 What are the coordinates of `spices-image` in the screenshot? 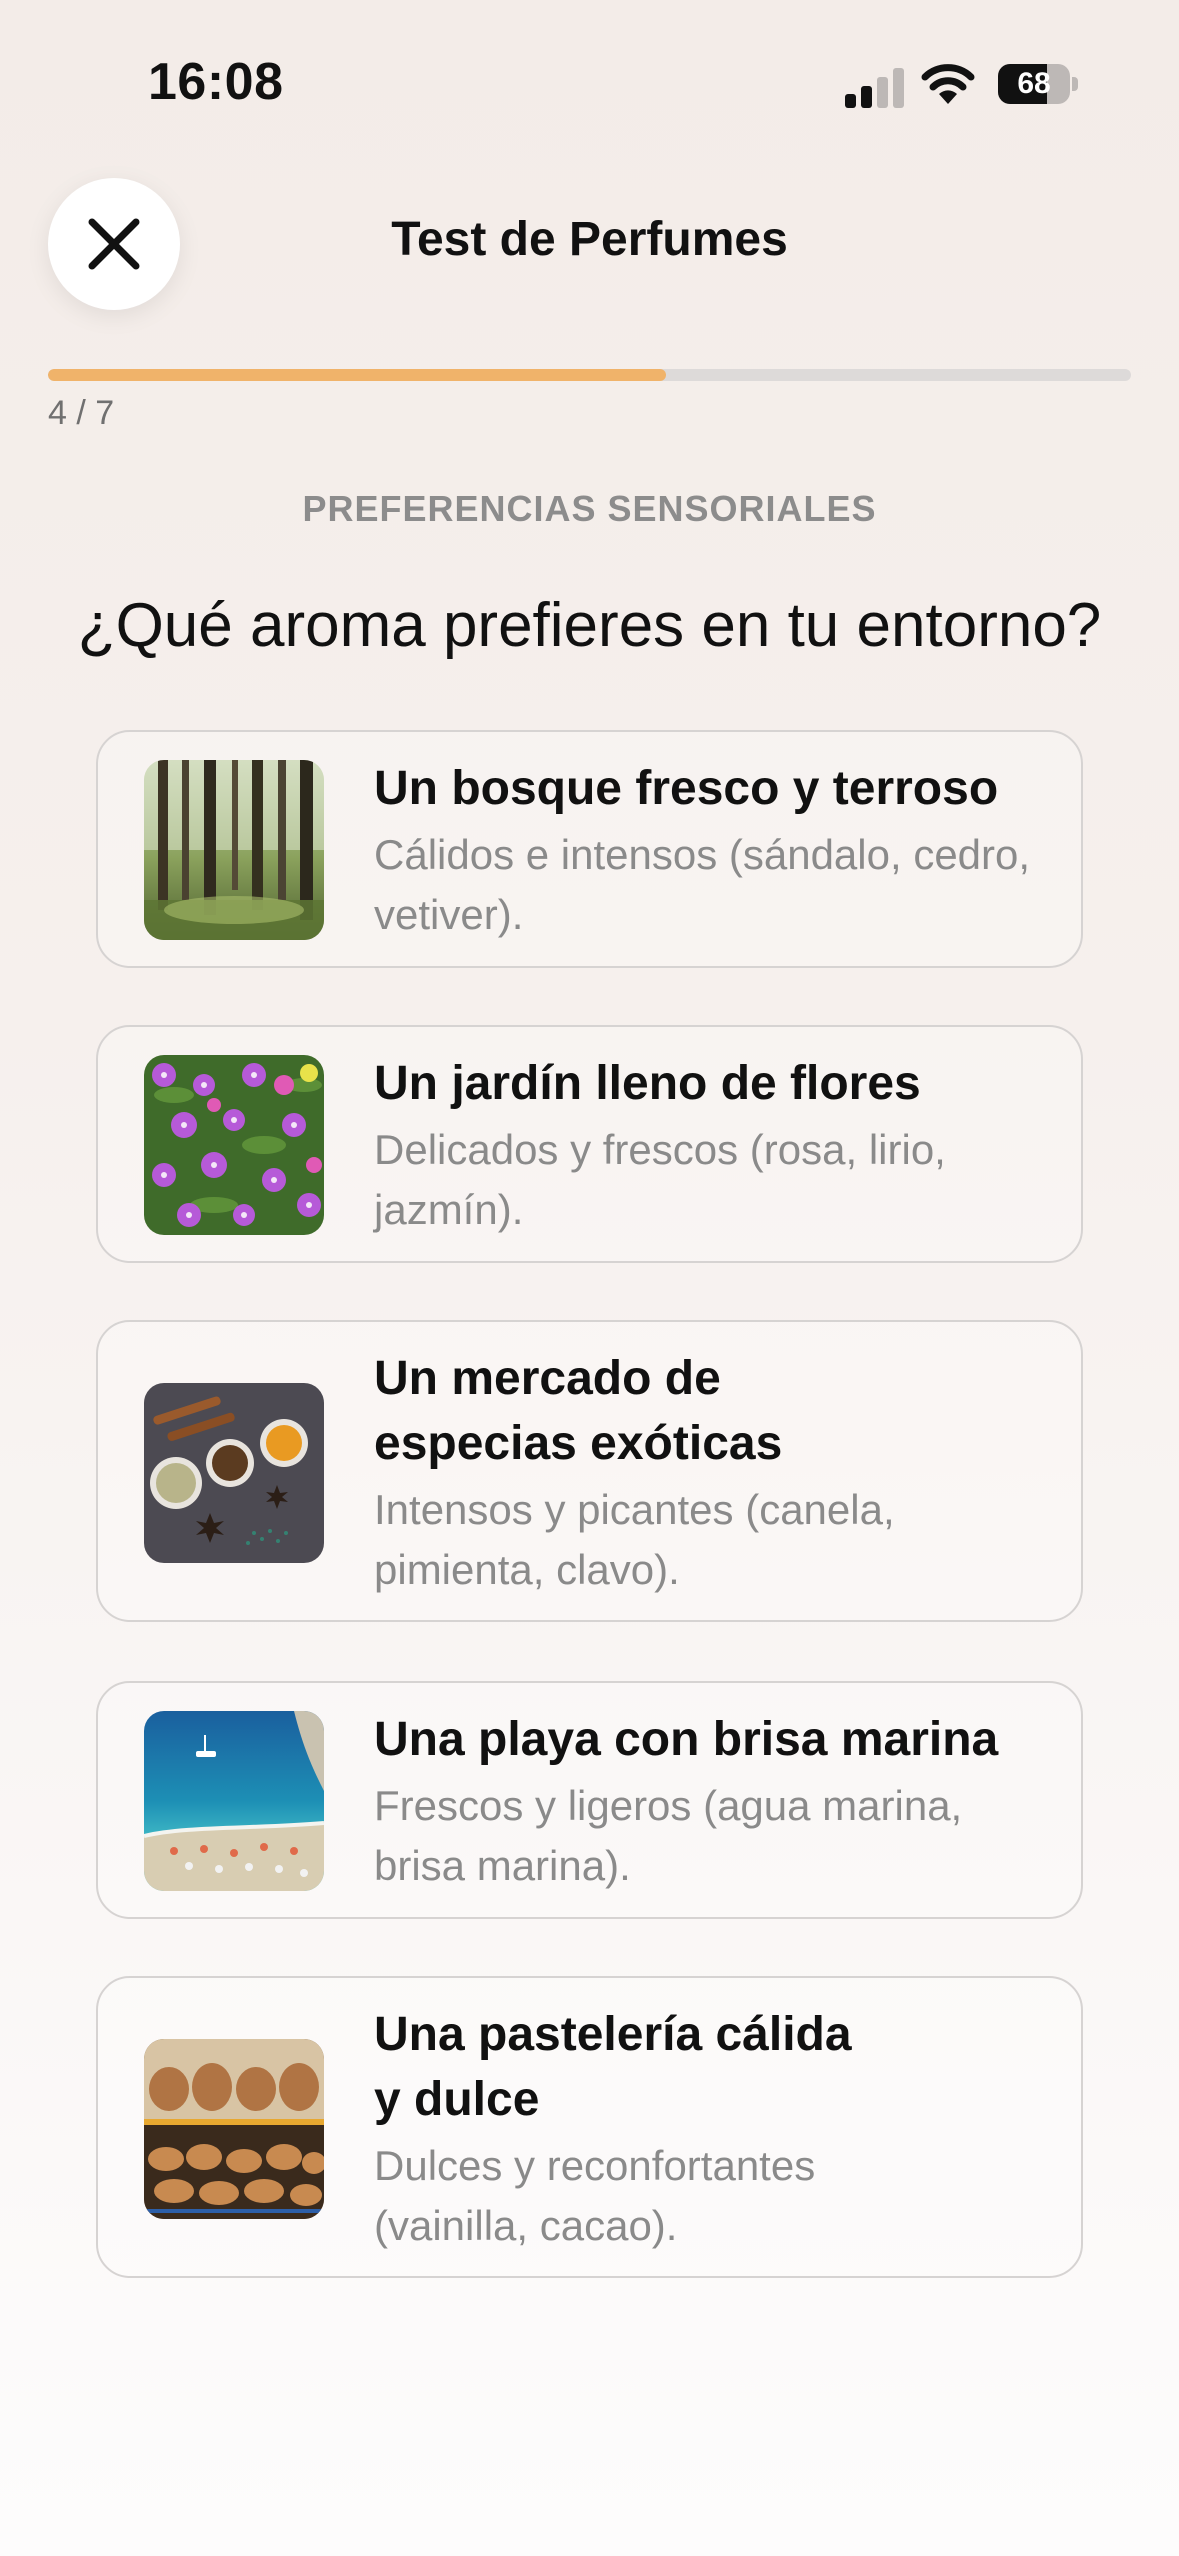 It's located at (234, 1473).